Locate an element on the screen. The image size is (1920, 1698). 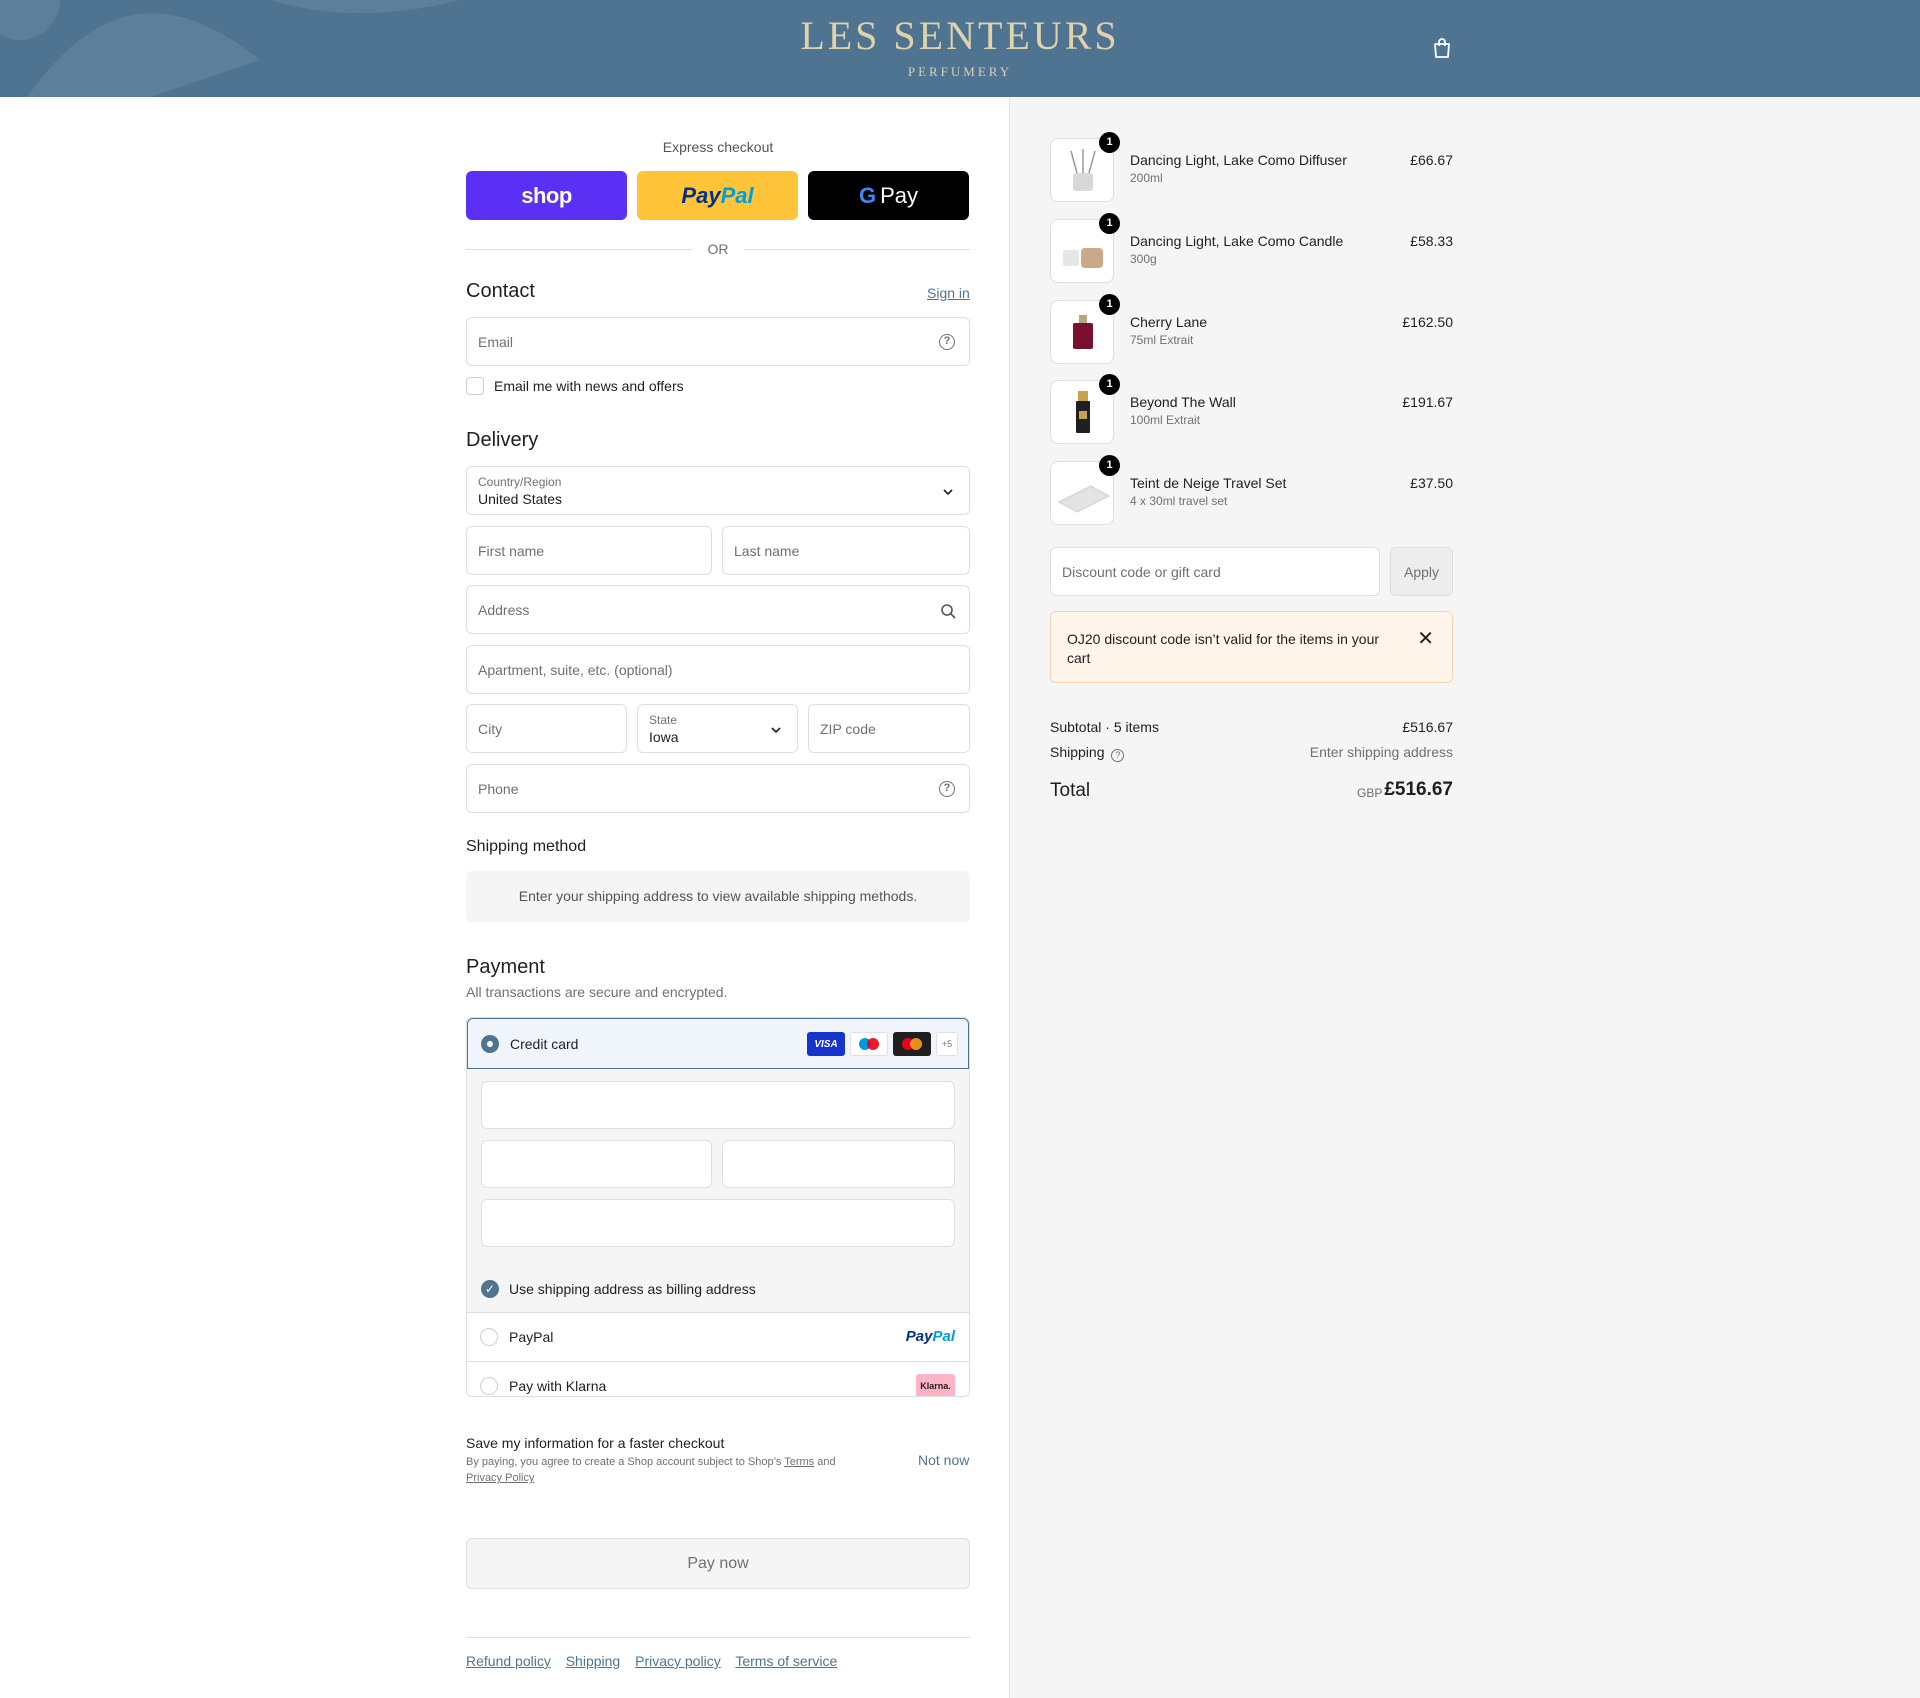
shopping-bag-icon is located at coordinates (1442, 48).